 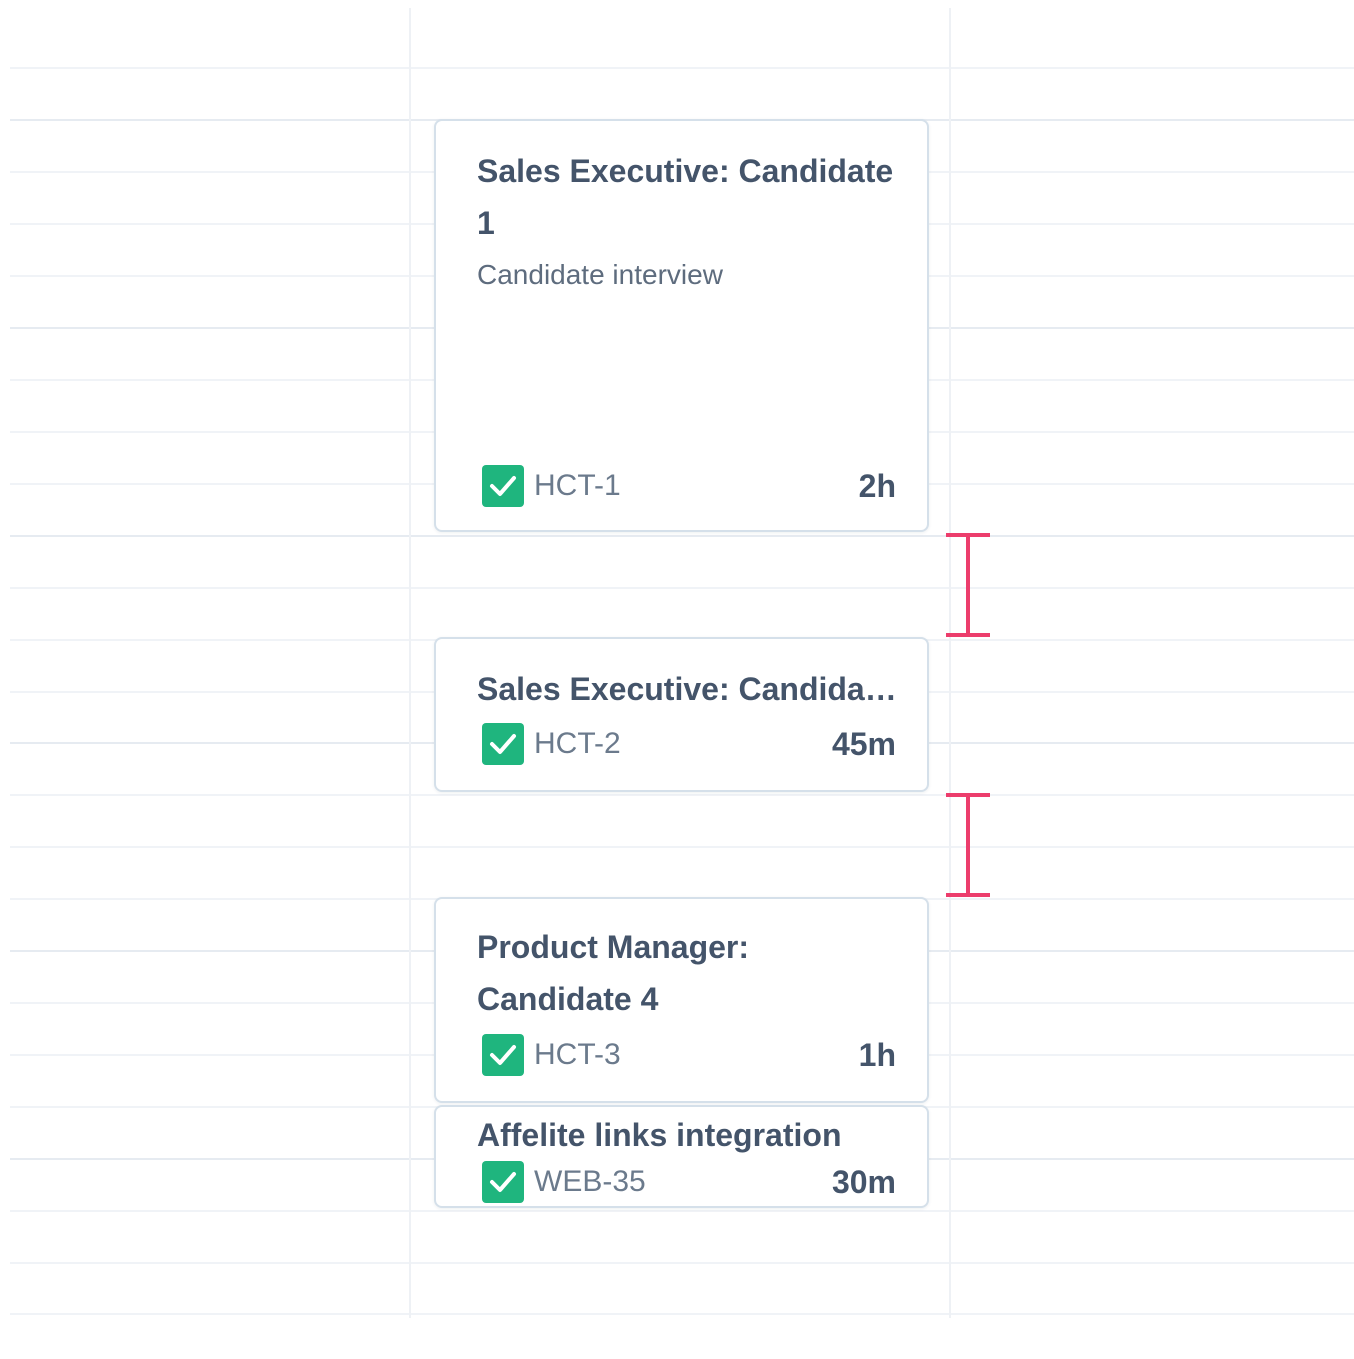 What do you see at coordinates (577, 486) in the screenshot?
I see `issue-key-link: HCT-1` at bounding box center [577, 486].